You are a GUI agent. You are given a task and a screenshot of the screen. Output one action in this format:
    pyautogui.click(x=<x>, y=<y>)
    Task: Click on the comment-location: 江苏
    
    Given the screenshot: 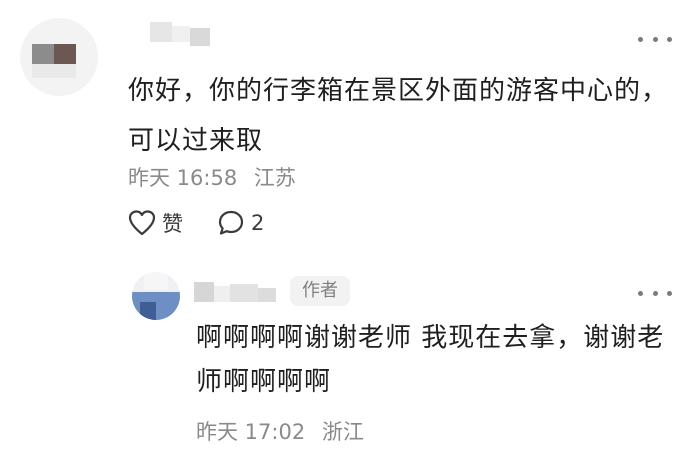 What is the action you would take?
    pyautogui.click(x=274, y=178)
    